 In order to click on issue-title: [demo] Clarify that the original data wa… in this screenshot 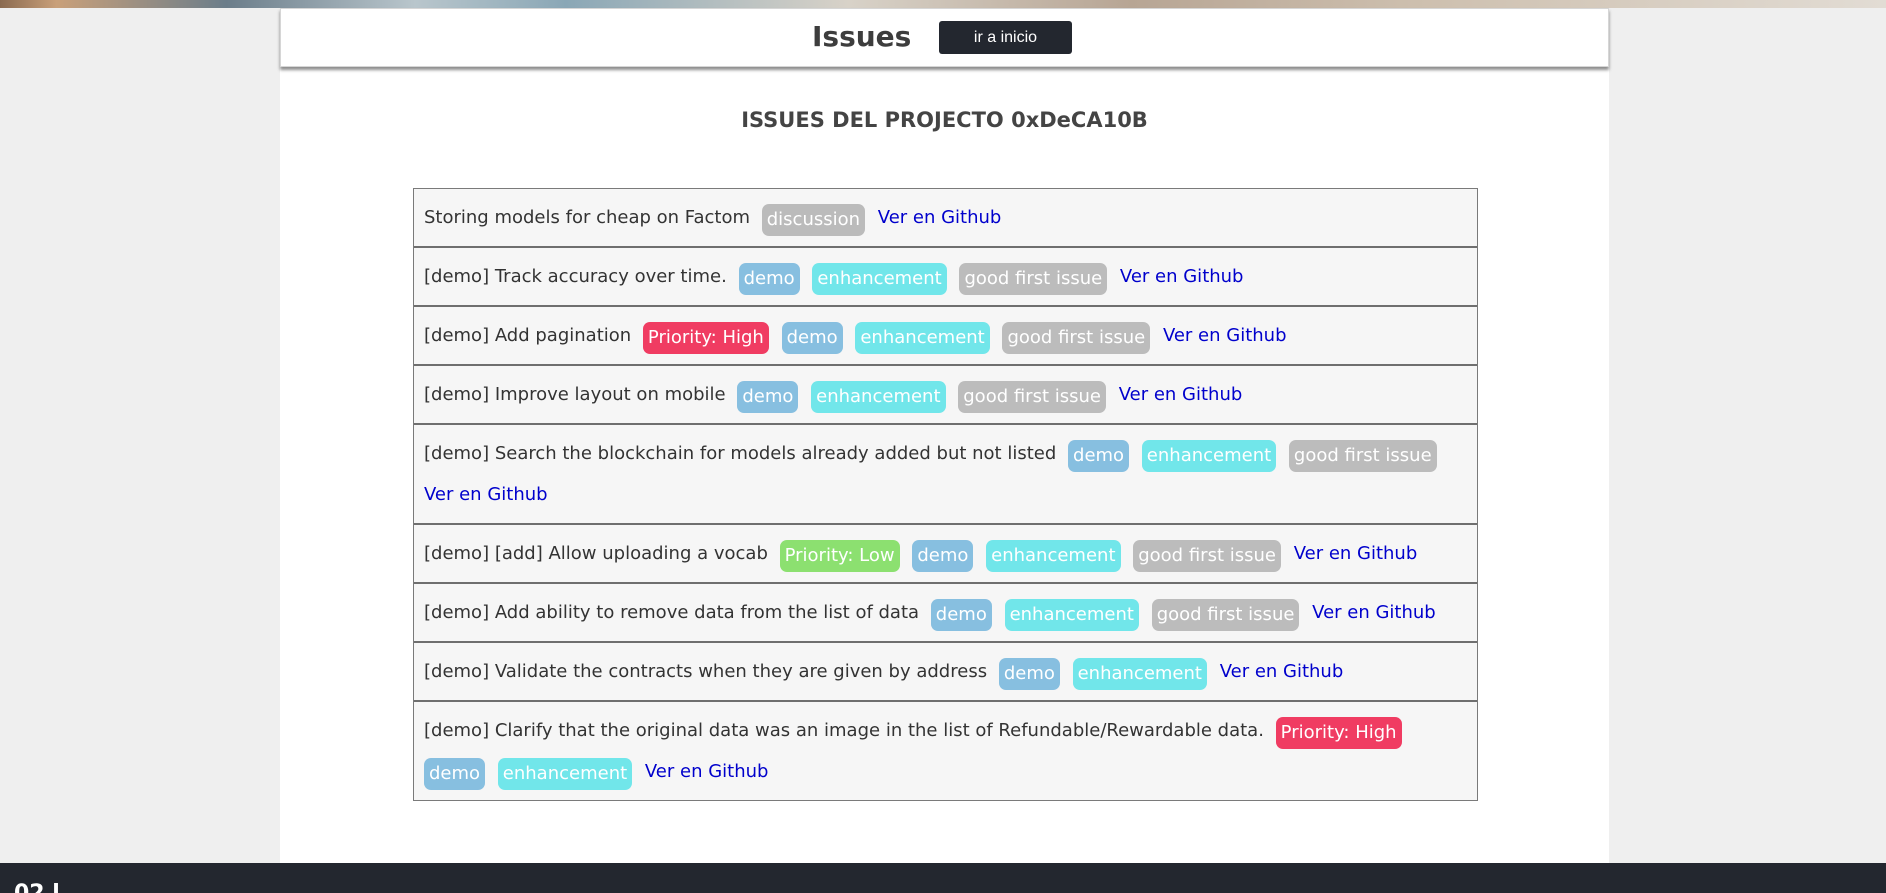, I will do `click(844, 730)`.